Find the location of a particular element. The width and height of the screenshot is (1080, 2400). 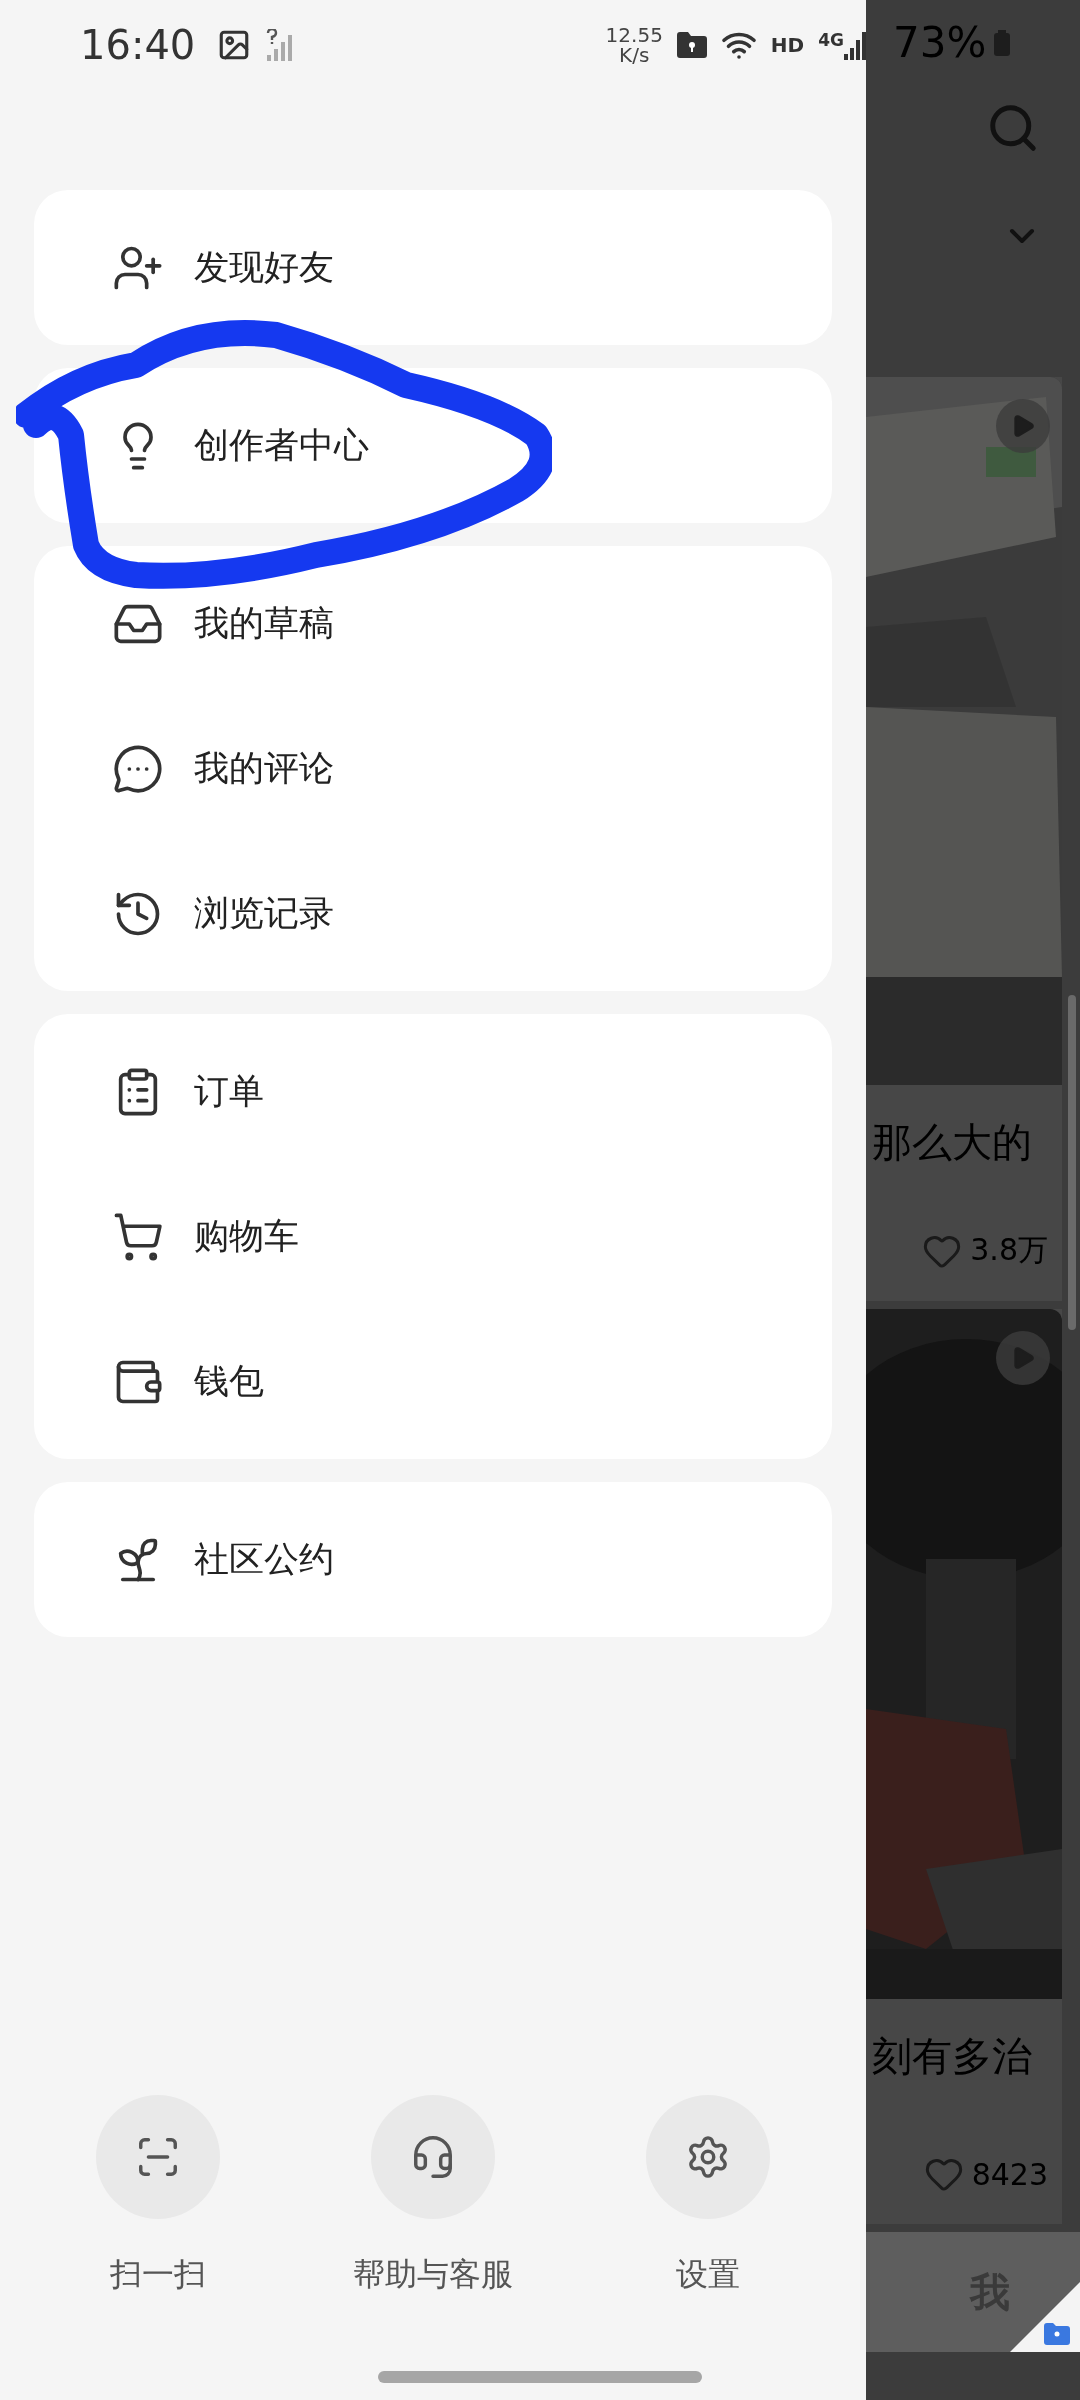

chat-bubble-icon is located at coordinates (138, 768).